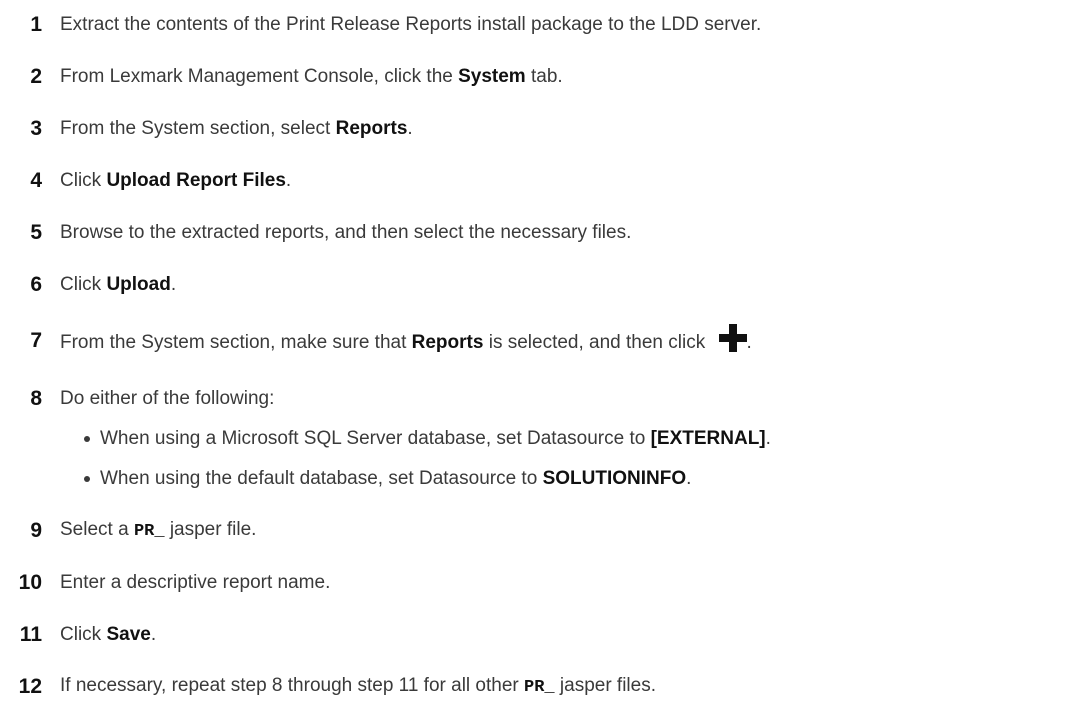  What do you see at coordinates (36, 232) in the screenshot?
I see `step-number: 5` at bounding box center [36, 232].